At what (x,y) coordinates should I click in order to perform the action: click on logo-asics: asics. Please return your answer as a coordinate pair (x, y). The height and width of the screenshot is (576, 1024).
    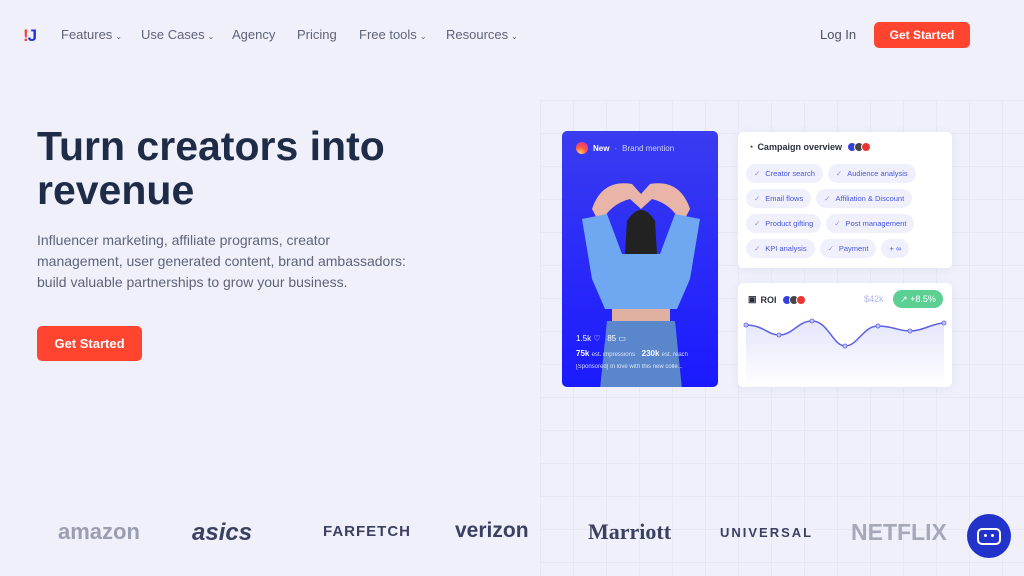
    Looking at the image, I should click on (222, 532).